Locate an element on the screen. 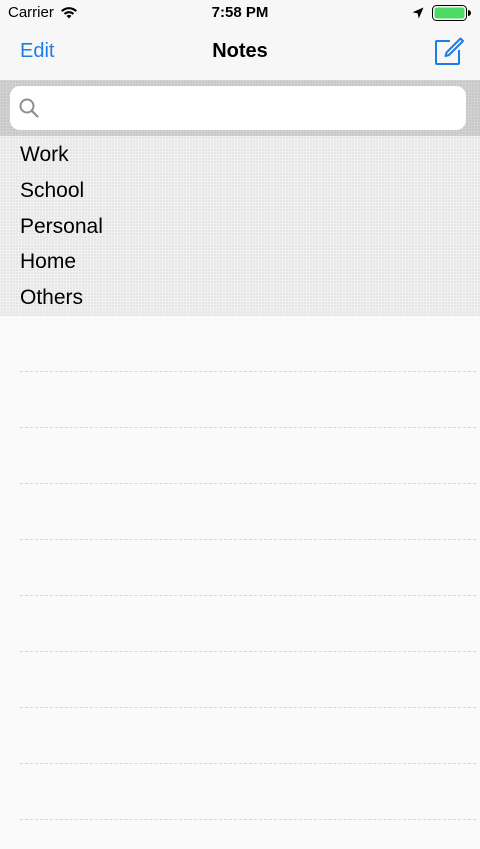 The height and width of the screenshot is (849, 480). list-item-home: Home is located at coordinates (48, 262).